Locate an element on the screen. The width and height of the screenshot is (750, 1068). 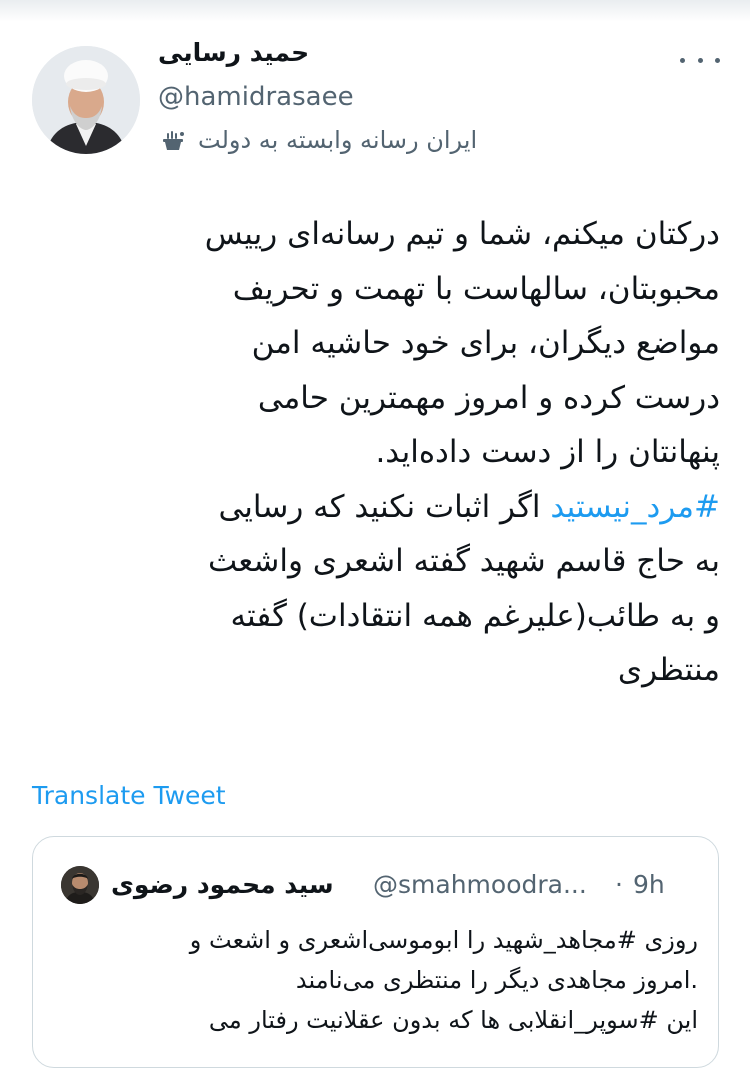
quoted-author-name: سید محمود رضوی is located at coordinates (222, 884).